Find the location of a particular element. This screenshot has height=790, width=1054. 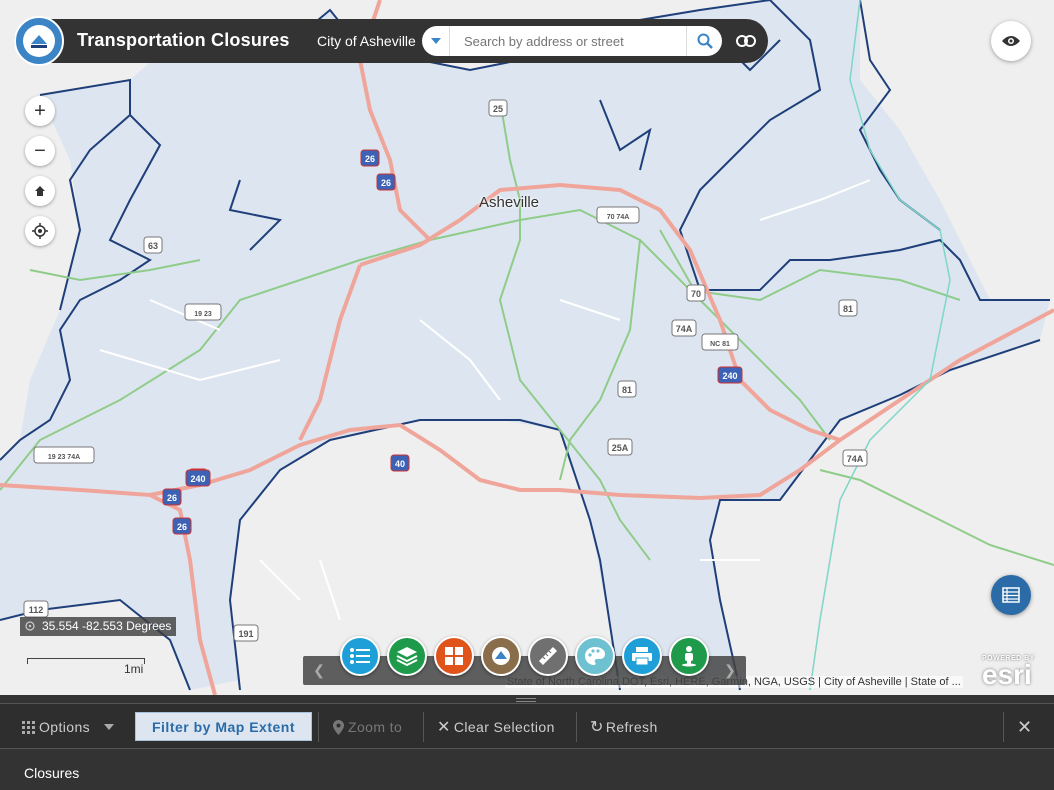

tab-closures: Closures is located at coordinates (51, 773).